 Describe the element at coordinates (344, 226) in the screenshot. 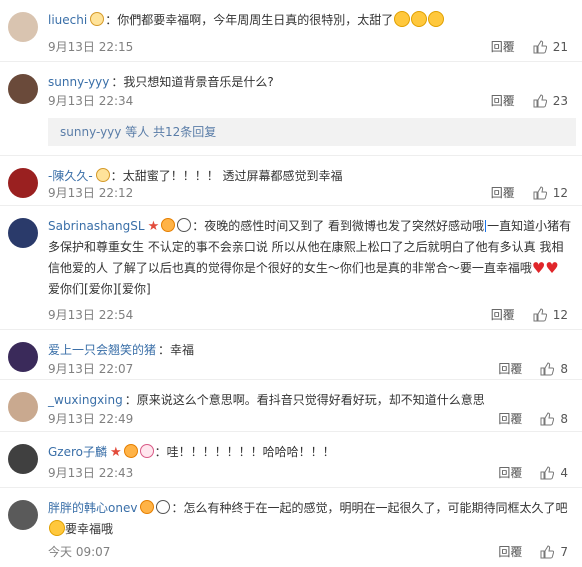

I see `comment-text: 夜晚的感性时间又到了 看到微博也发了突然好感动哦` at that location.